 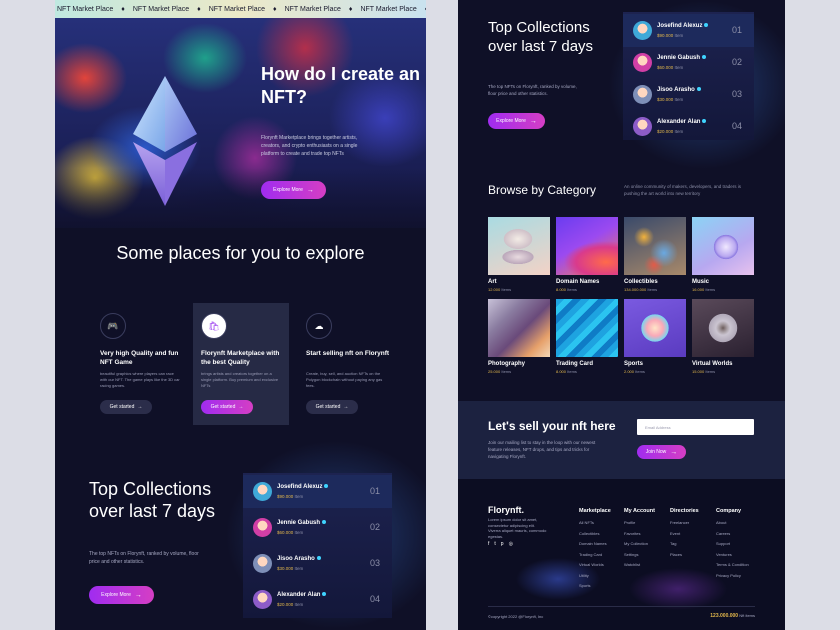 I want to click on footer-link: Favorites, so click(x=639, y=533).